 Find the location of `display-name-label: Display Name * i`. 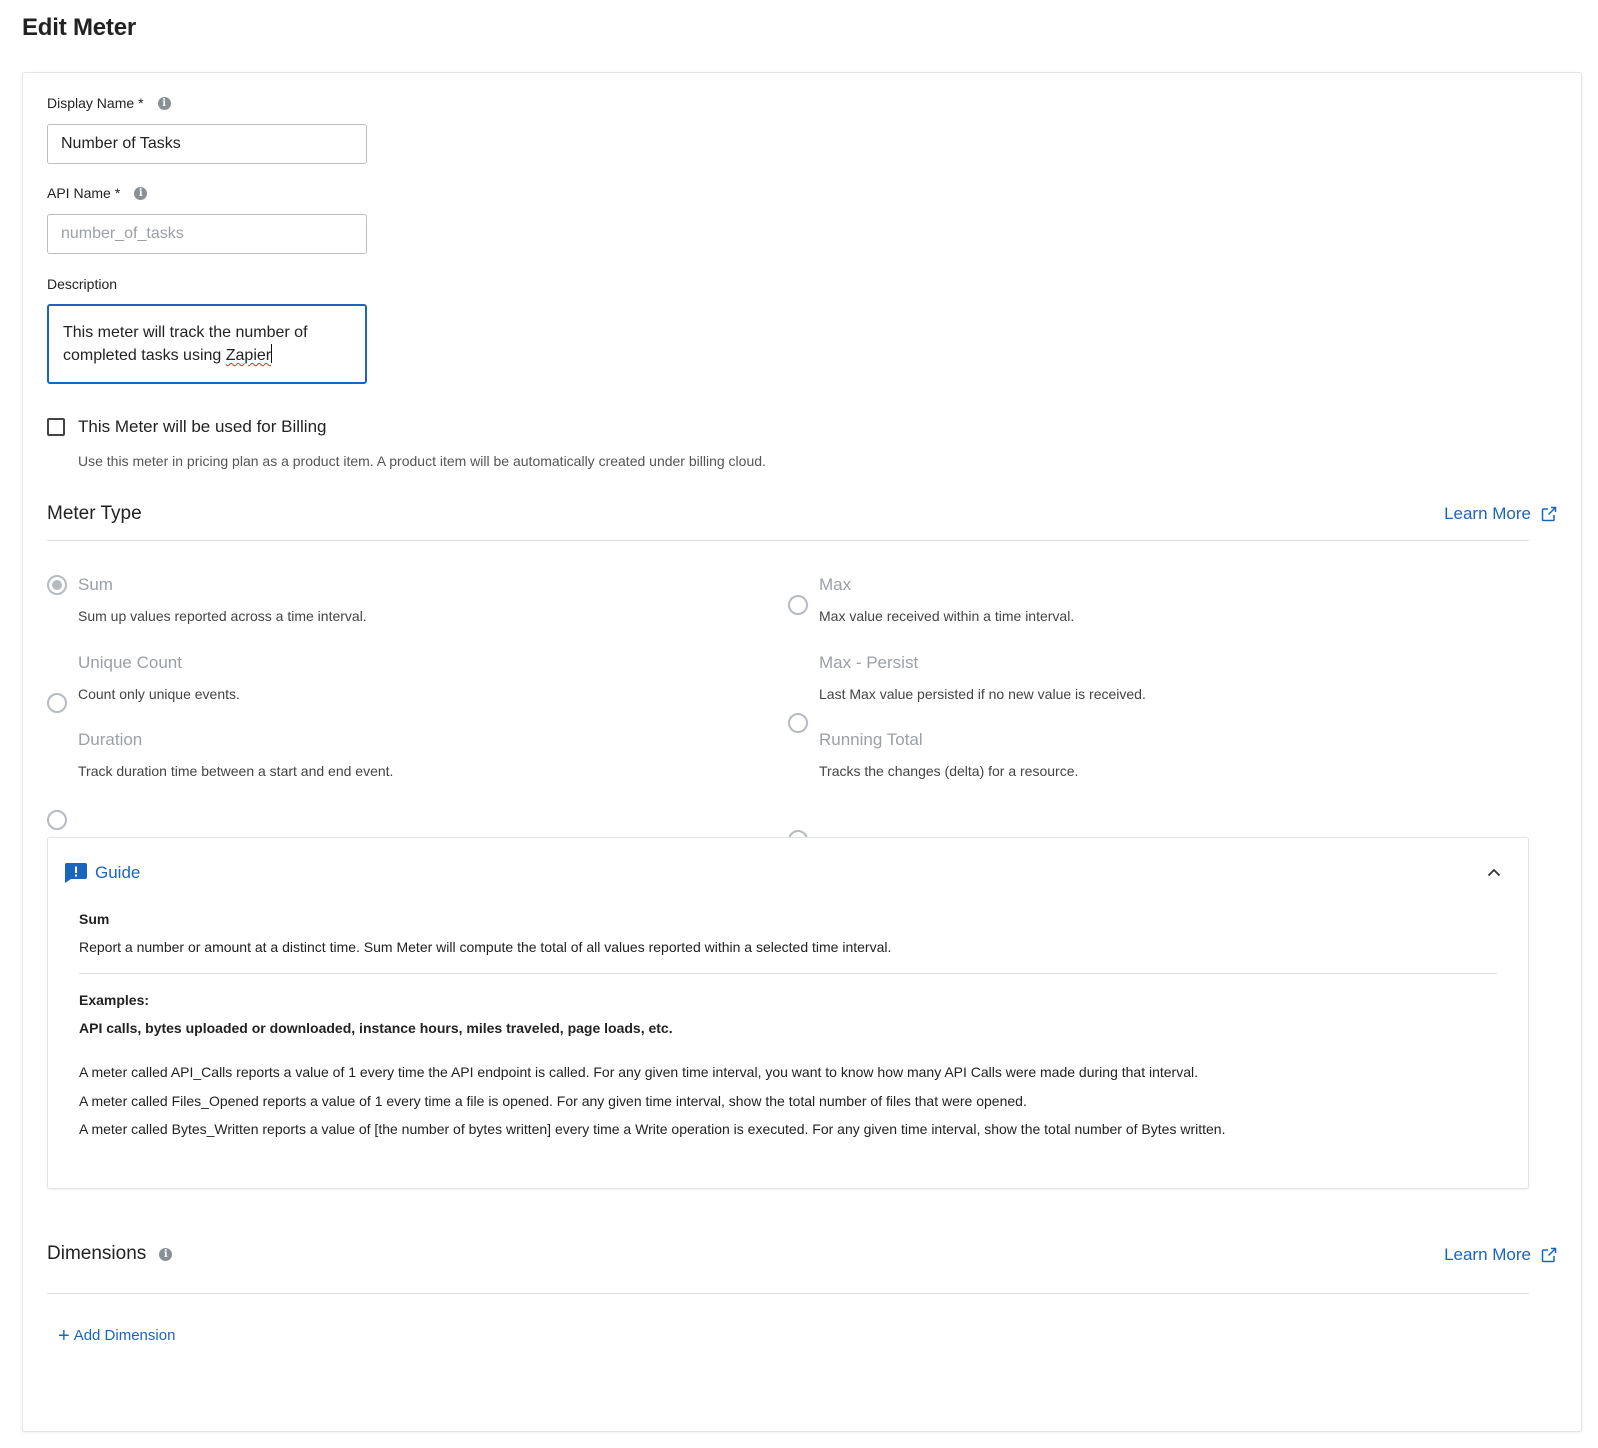

display-name-label: Display Name * i is located at coordinates (109, 103).